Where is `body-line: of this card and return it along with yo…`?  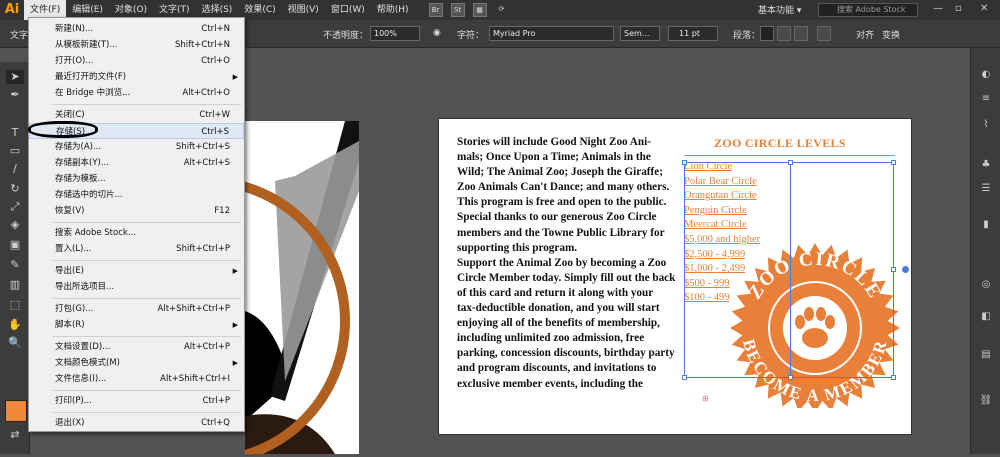
body-line: of this card and return it along with yo… is located at coordinates (555, 292).